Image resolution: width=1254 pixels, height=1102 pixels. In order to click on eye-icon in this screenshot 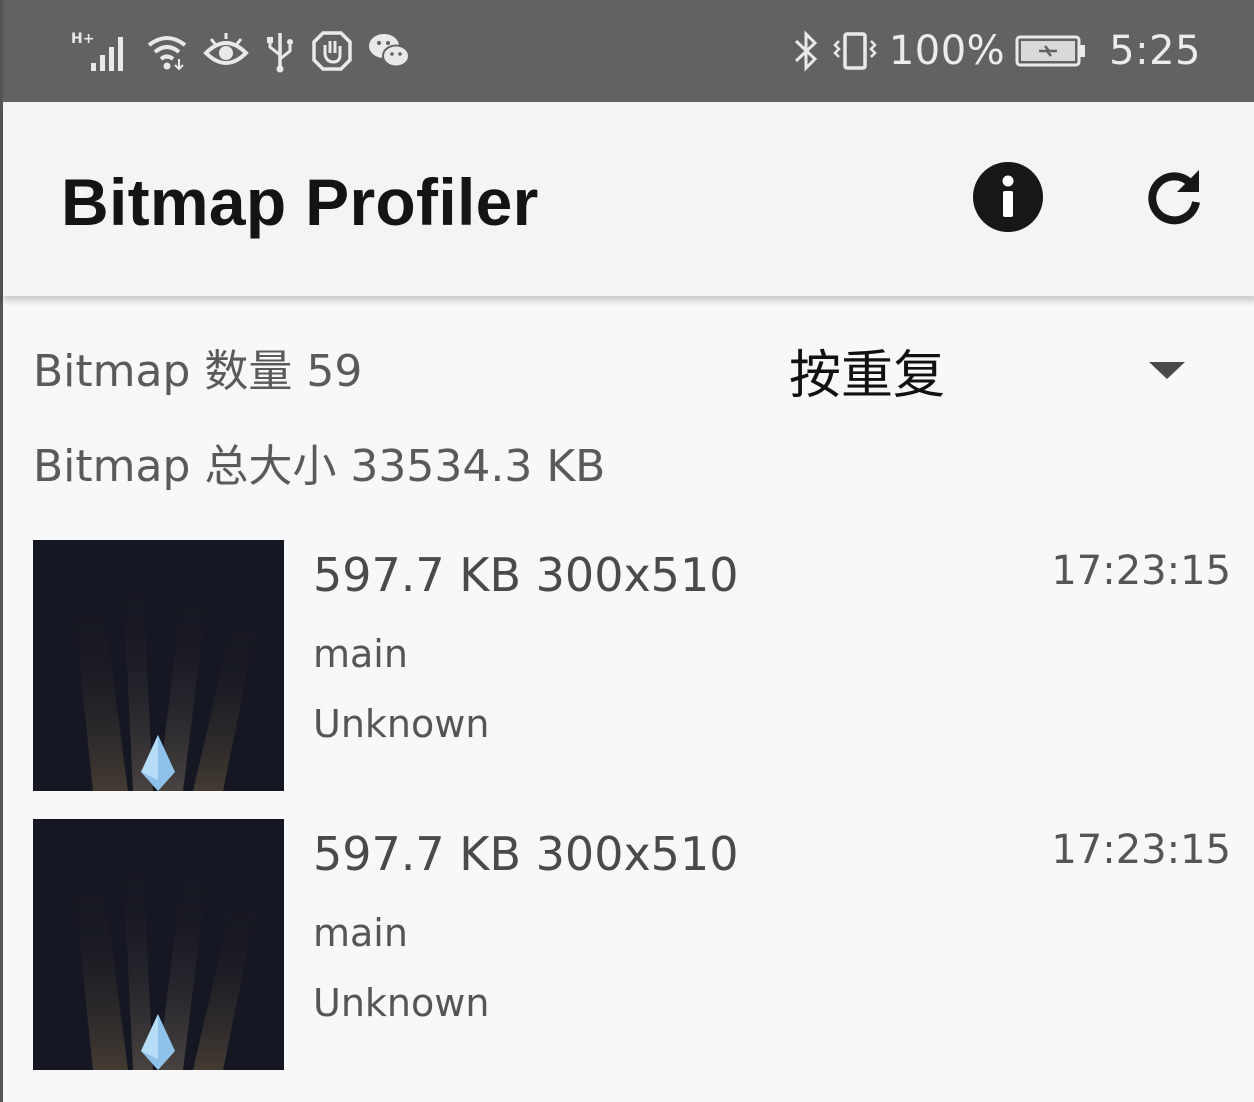, I will do `click(226, 51)`.